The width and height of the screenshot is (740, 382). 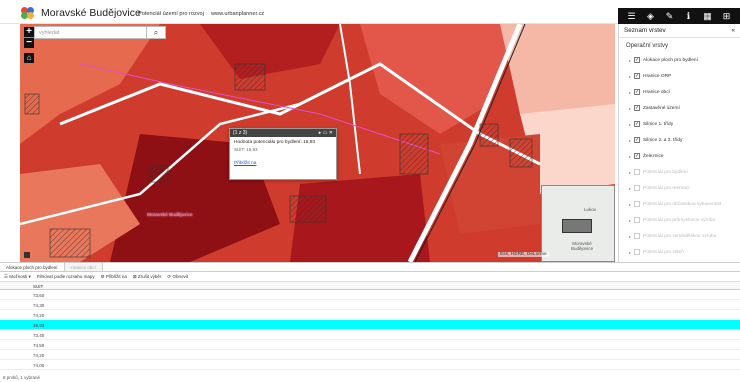 What do you see at coordinates (83, 267) in the screenshot?
I see `tab-municipal-boundaries: Hranice obcí` at bounding box center [83, 267].